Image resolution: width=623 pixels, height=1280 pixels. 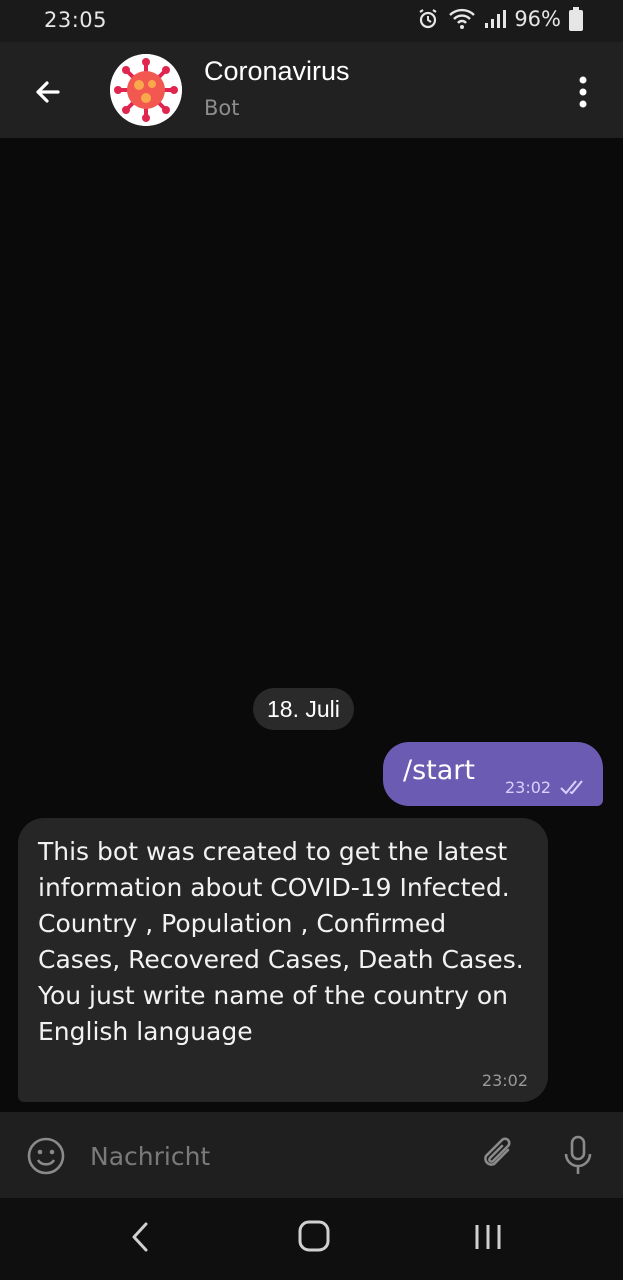 I want to click on nav-home-button, so click(x=314, y=1238).